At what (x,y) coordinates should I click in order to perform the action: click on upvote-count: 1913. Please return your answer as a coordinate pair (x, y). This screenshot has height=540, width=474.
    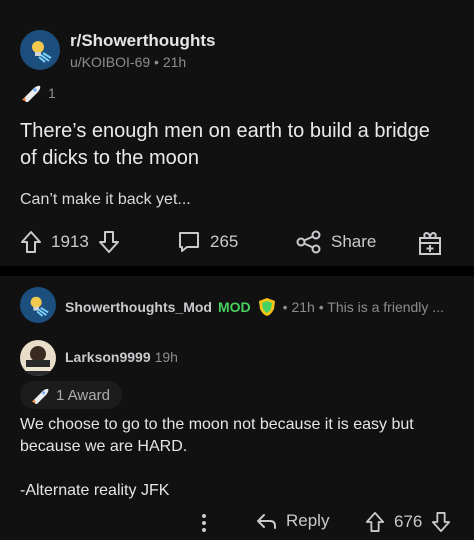
    Looking at the image, I should click on (70, 241).